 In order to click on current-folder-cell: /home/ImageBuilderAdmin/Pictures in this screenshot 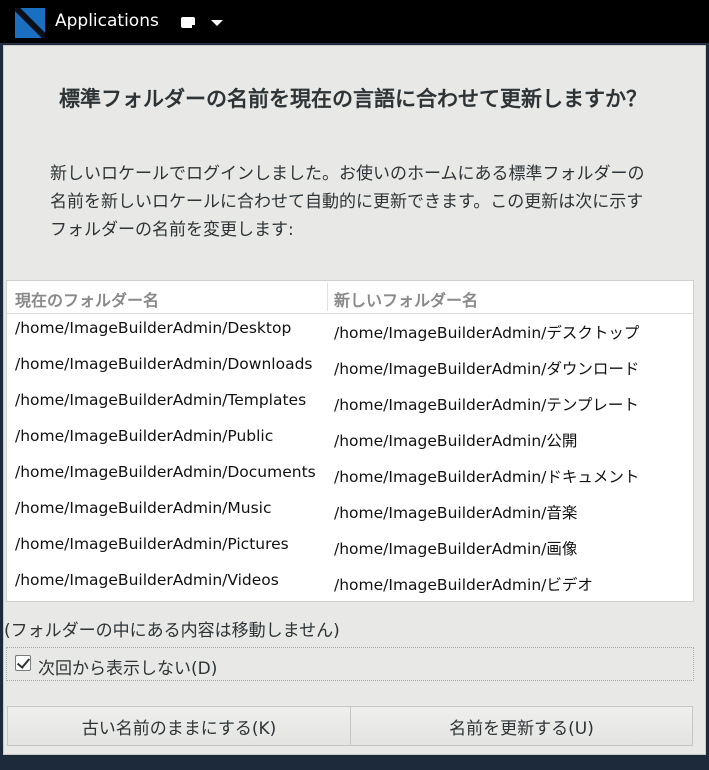, I will do `click(152, 544)`.